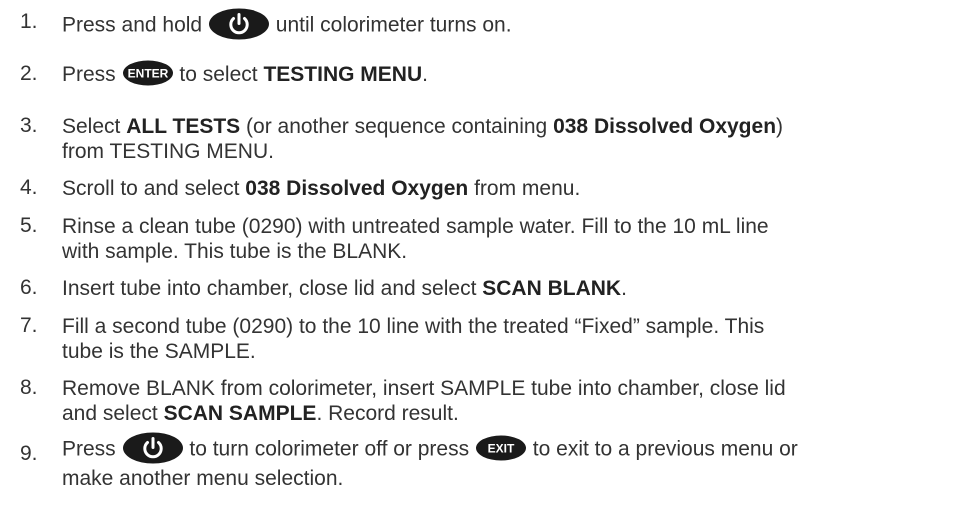 This screenshot has width=970, height=529. What do you see at coordinates (29, 225) in the screenshot?
I see `step-number: 5.` at bounding box center [29, 225].